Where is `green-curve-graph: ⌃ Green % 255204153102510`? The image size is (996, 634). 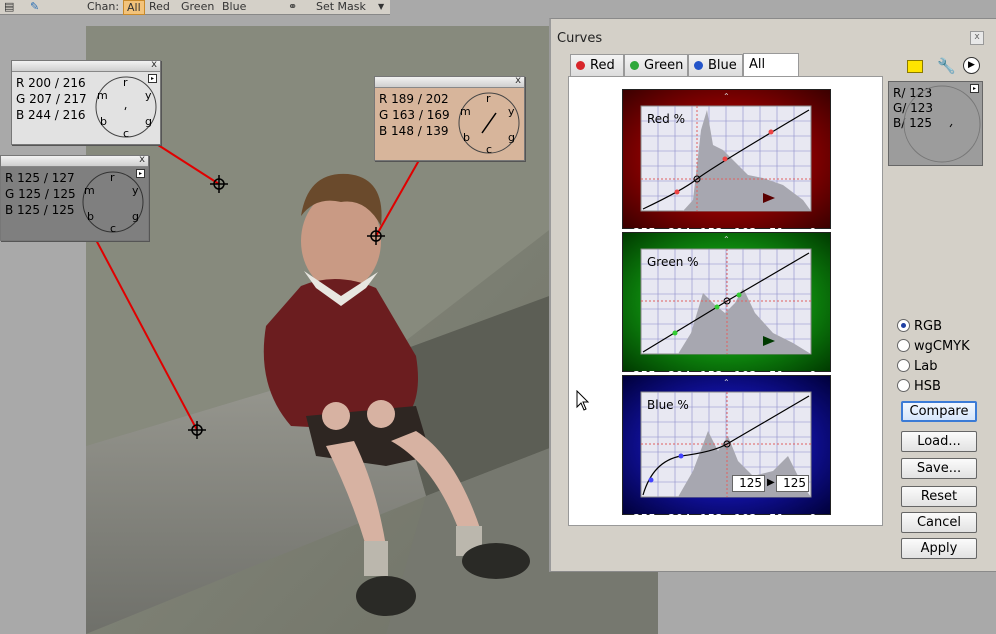 green-curve-graph: ⌃ Green % 255204153102510 is located at coordinates (726, 307).